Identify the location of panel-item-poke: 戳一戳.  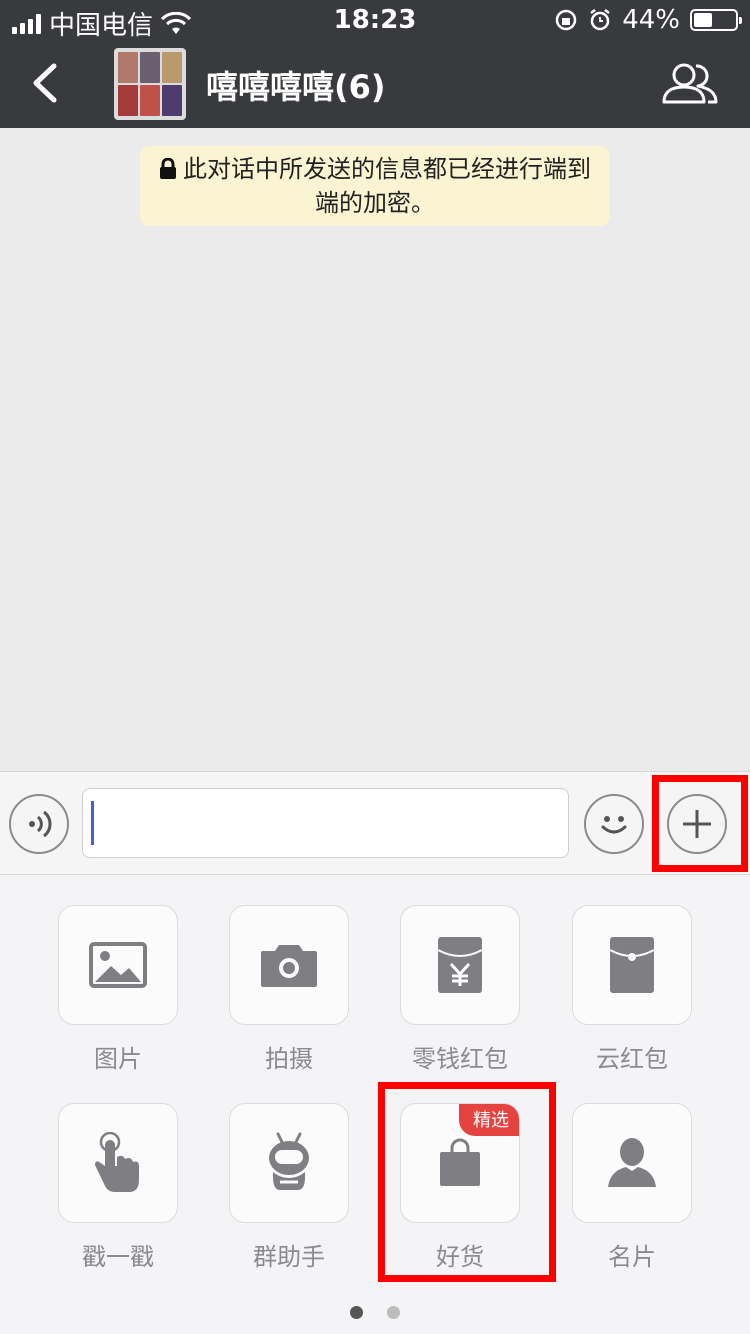
(118, 1187).